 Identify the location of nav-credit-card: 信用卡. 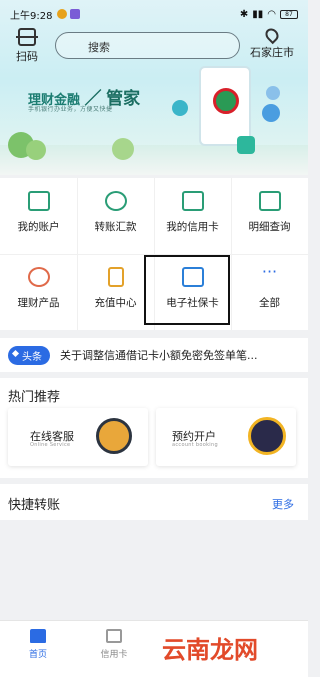
(114, 644).